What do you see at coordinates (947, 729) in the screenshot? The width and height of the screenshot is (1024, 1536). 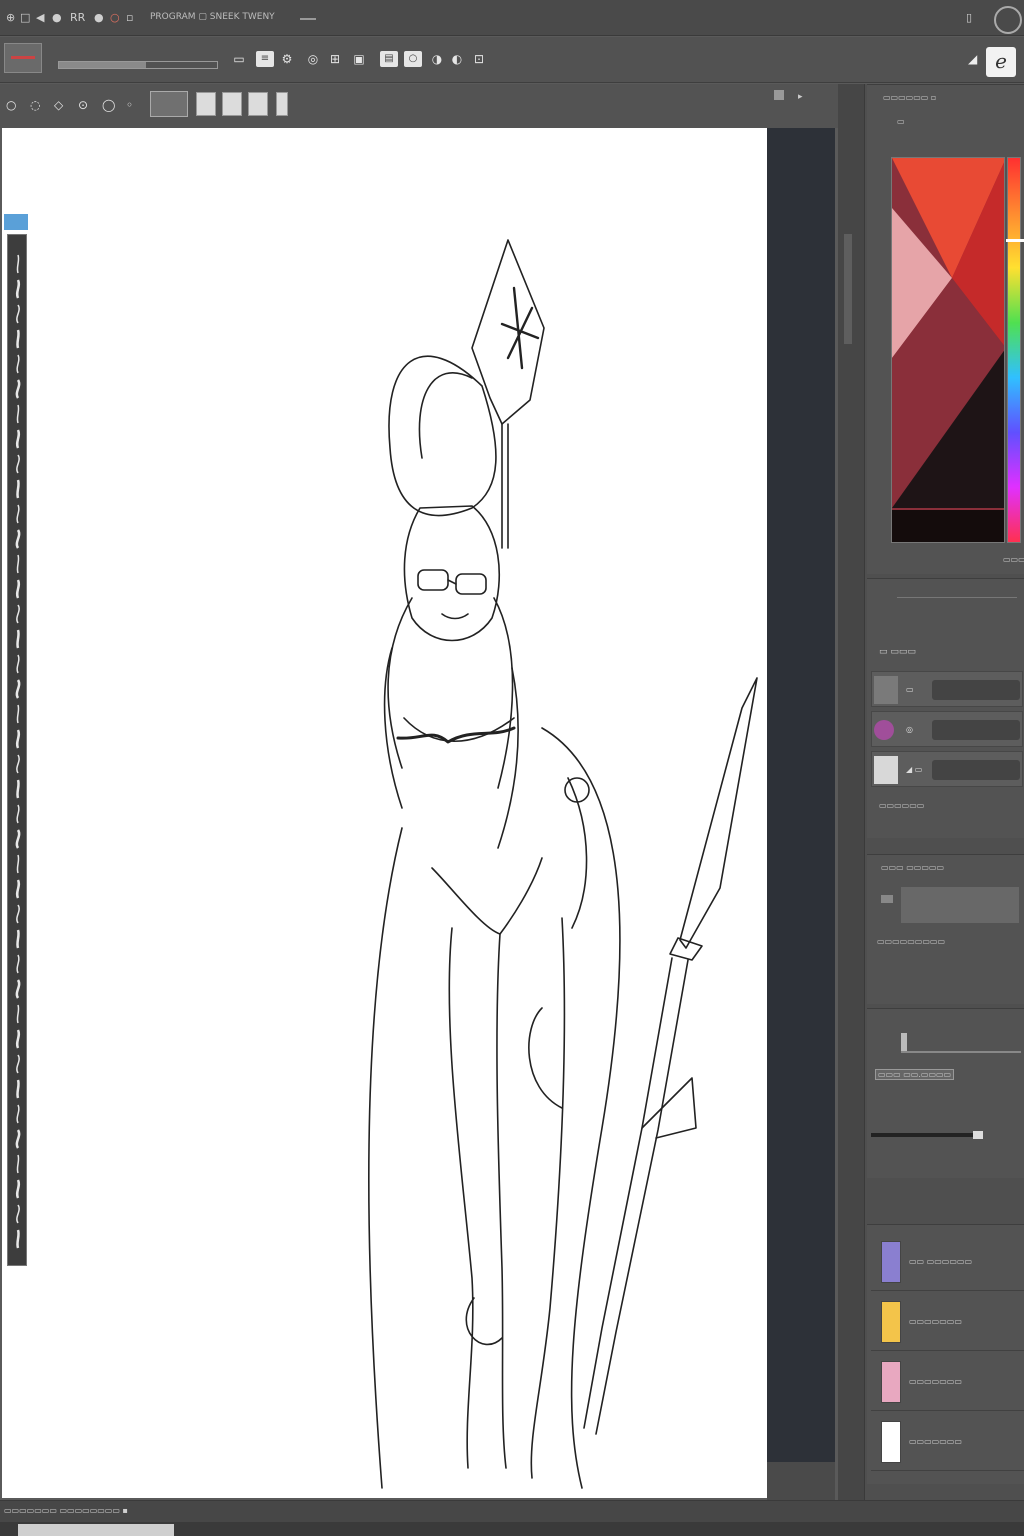 I see `layer-row-2: ◎` at bounding box center [947, 729].